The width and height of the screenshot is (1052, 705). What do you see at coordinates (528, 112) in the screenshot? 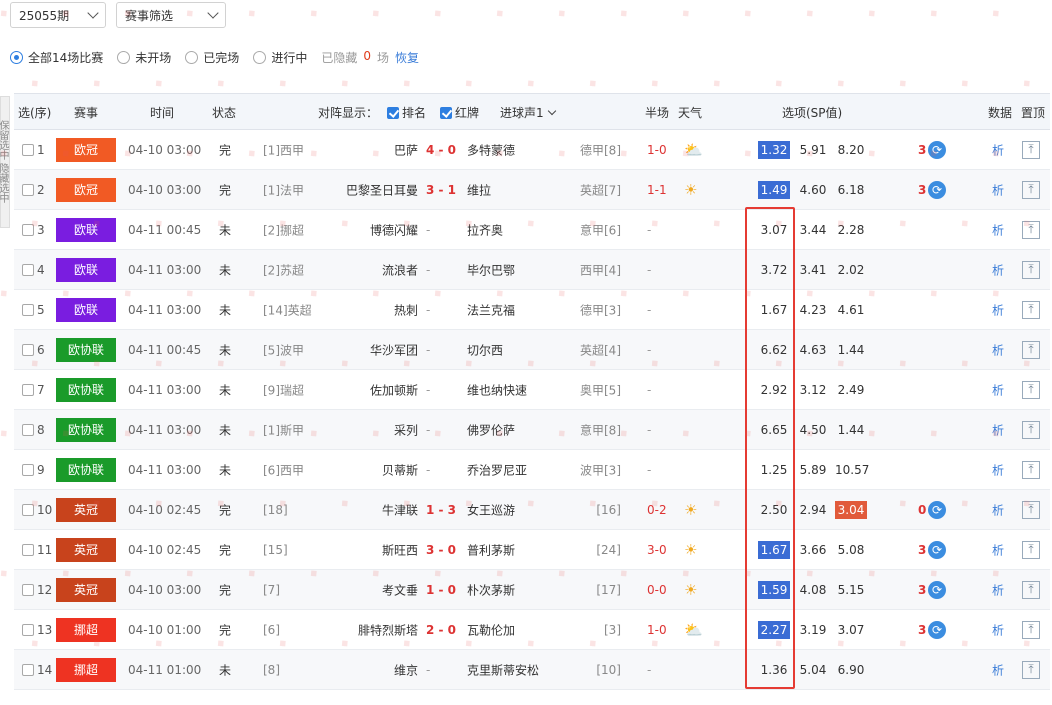
I see `goal-sound-select: 进球声1` at bounding box center [528, 112].